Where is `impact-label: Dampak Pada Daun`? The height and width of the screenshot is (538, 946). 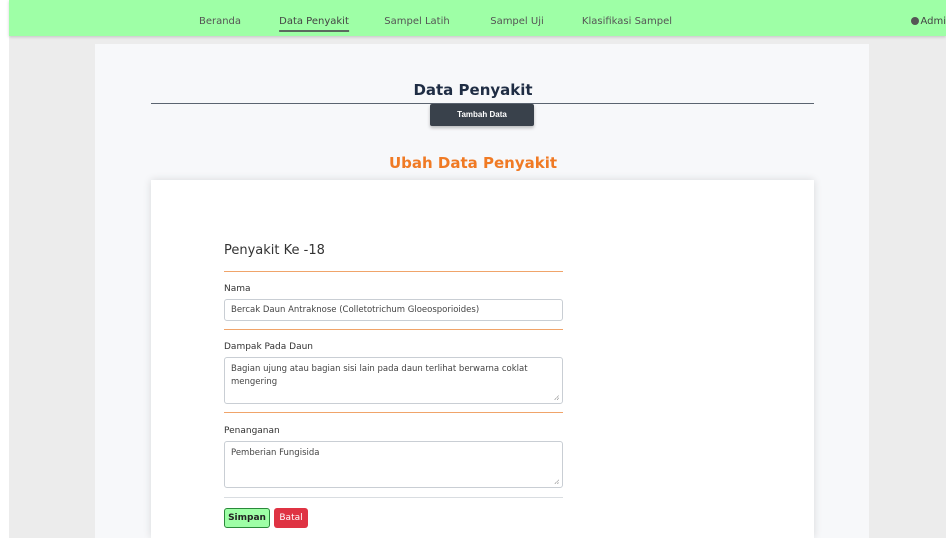
impact-label: Dampak Pada Daun is located at coordinates (268, 347).